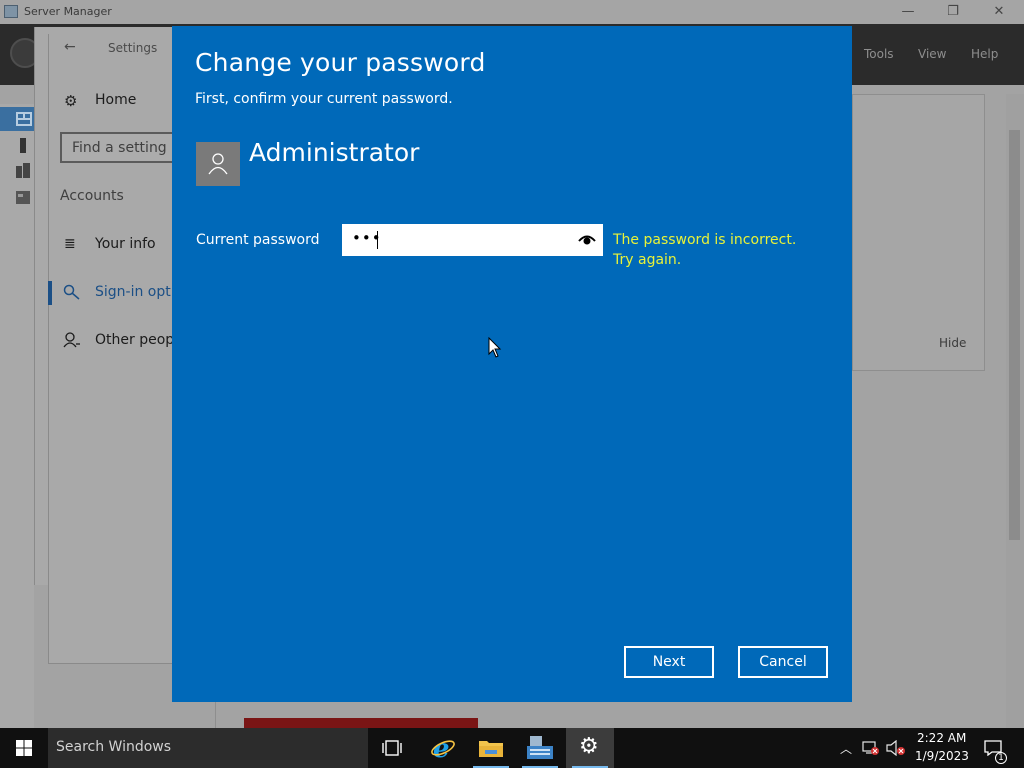 This screenshot has height=768, width=1024. Describe the element at coordinates (908, 12) in the screenshot. I see `minimize-button: —` at that location.